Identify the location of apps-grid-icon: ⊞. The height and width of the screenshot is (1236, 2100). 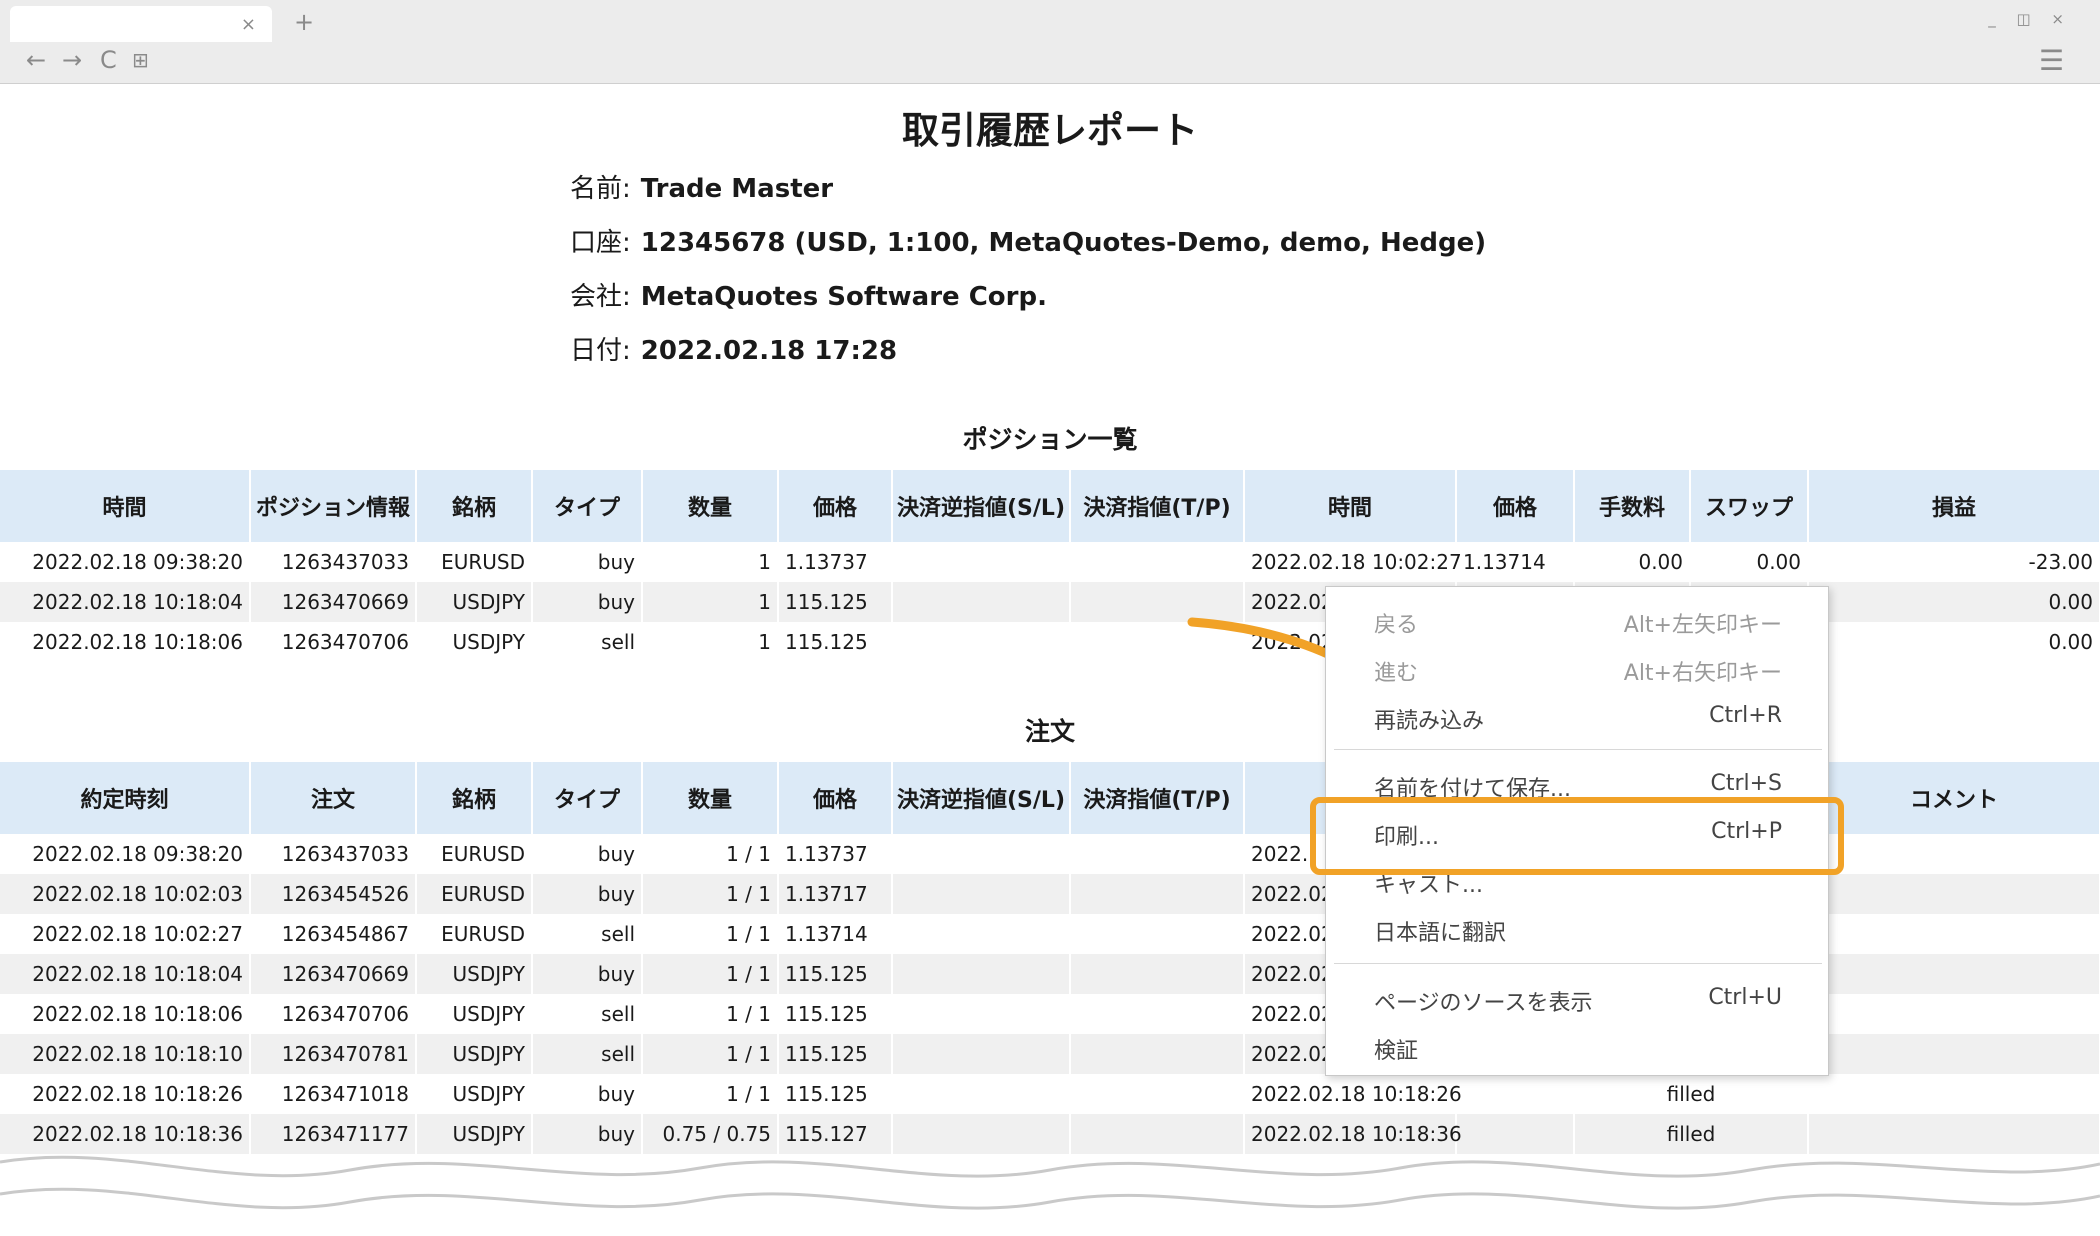
(140, 60).